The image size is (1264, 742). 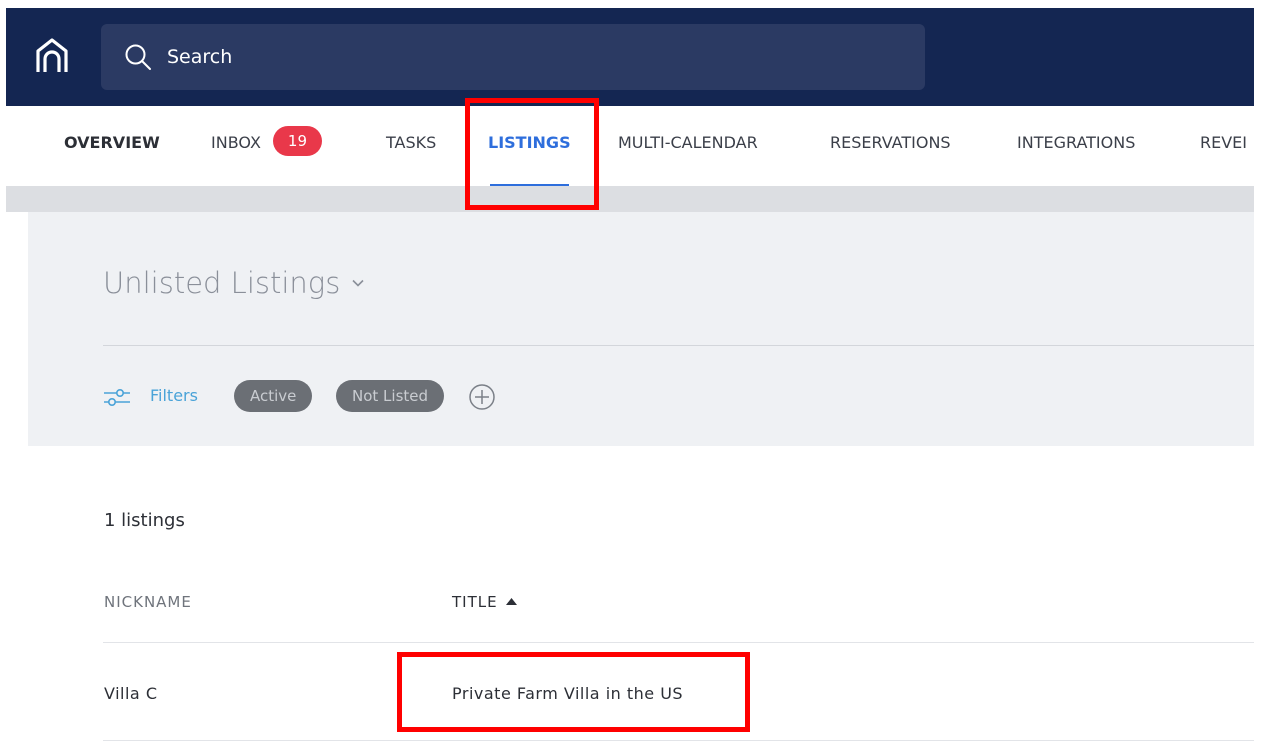 What do you see at coordinates (688, 142) in the screenshot?
I see `tab-multi-calendar-label: MULTI-CALENDAR` at bounding box center [688, 142].